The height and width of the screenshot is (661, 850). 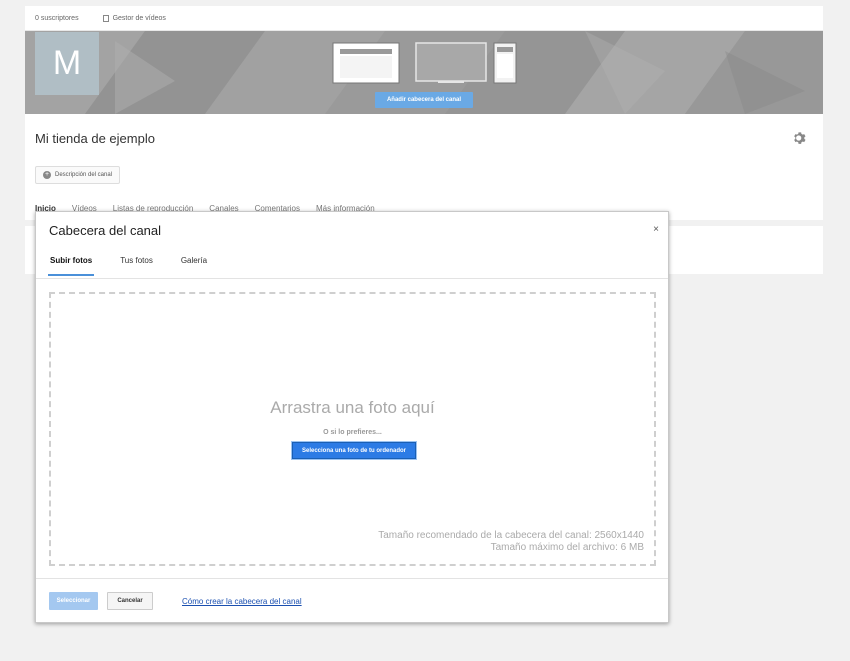 What do you see at coordinates (194, 266) in the screenshot?
I see `tab-gallery: Galería` at bounding box center [194, 266].